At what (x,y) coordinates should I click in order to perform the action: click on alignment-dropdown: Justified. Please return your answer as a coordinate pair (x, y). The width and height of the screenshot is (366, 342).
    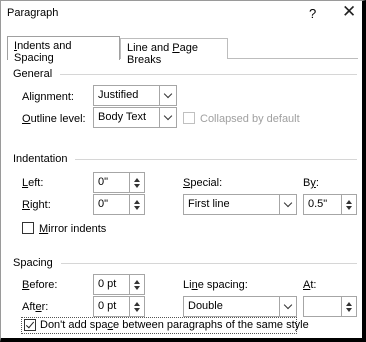
    Looking at the image, I should click on (135, 95).